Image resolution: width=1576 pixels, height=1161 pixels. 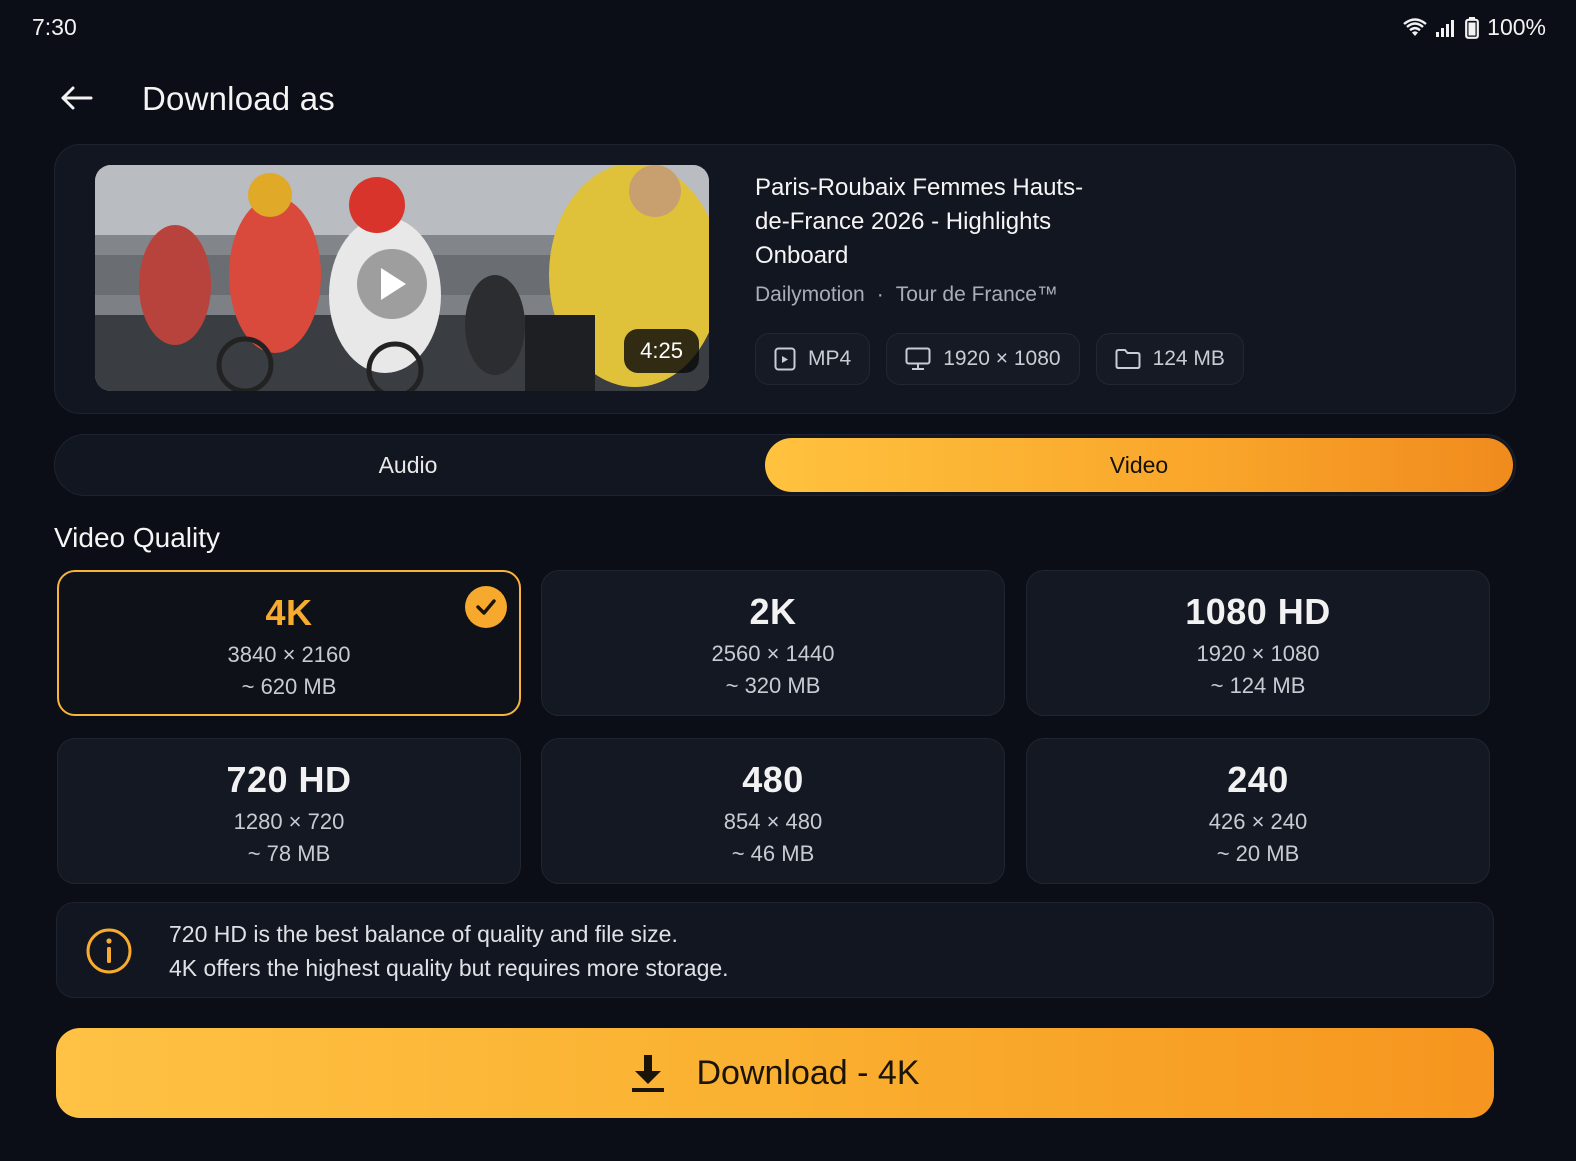 I want to click on quality-option-1080: 1080 HD 1920 × 1080 ~ 124 MB, so click(x=1258, y=643).